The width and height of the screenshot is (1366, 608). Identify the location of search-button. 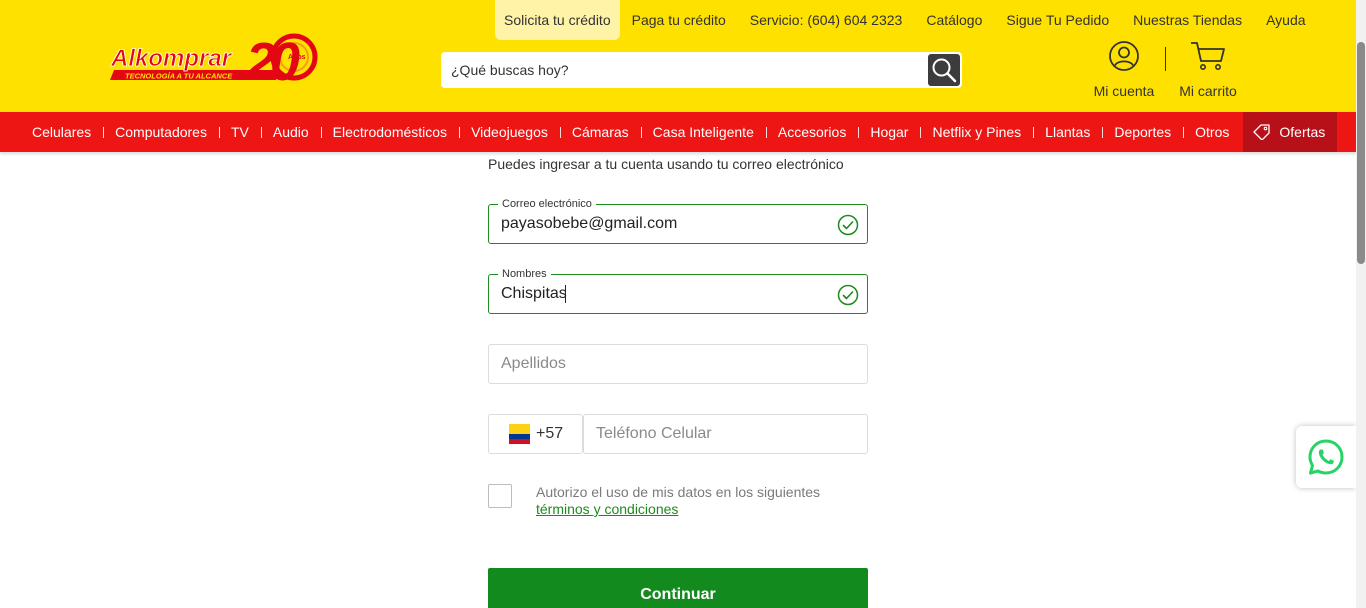
(944, 70).